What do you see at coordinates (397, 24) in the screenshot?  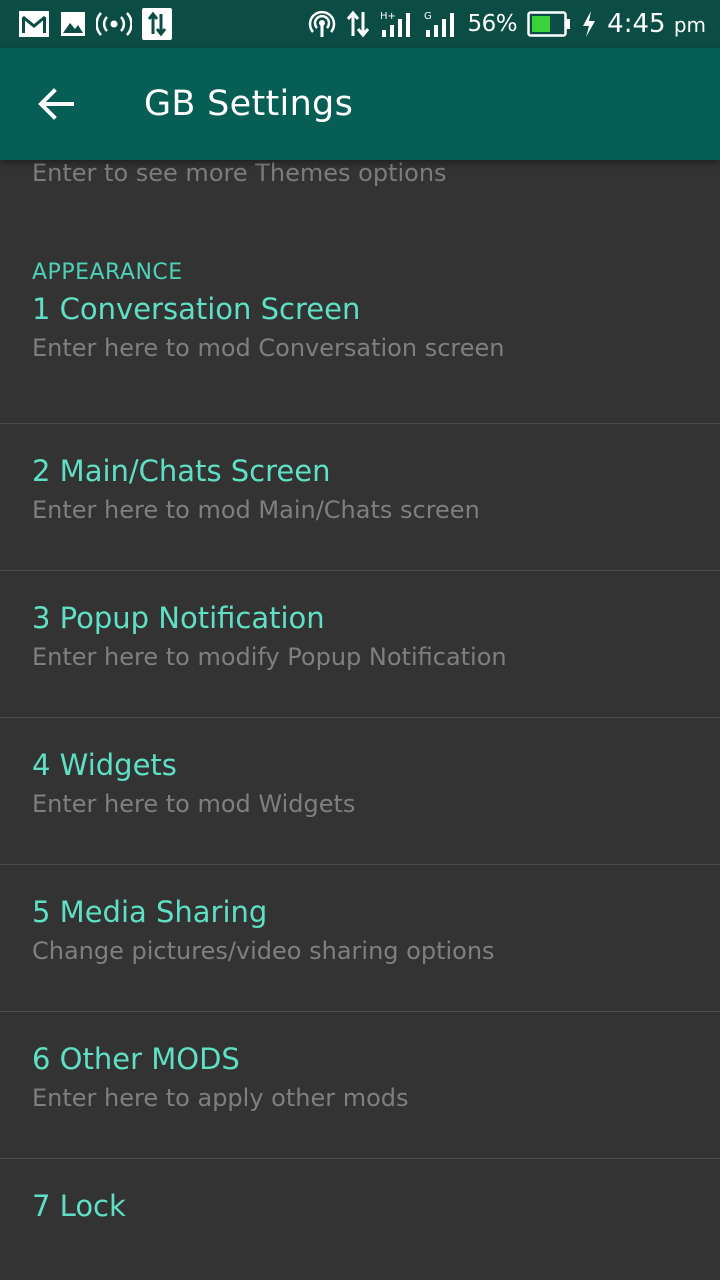 I see `signal-h-plus-icon: H+` at bounding box center [397, 24].